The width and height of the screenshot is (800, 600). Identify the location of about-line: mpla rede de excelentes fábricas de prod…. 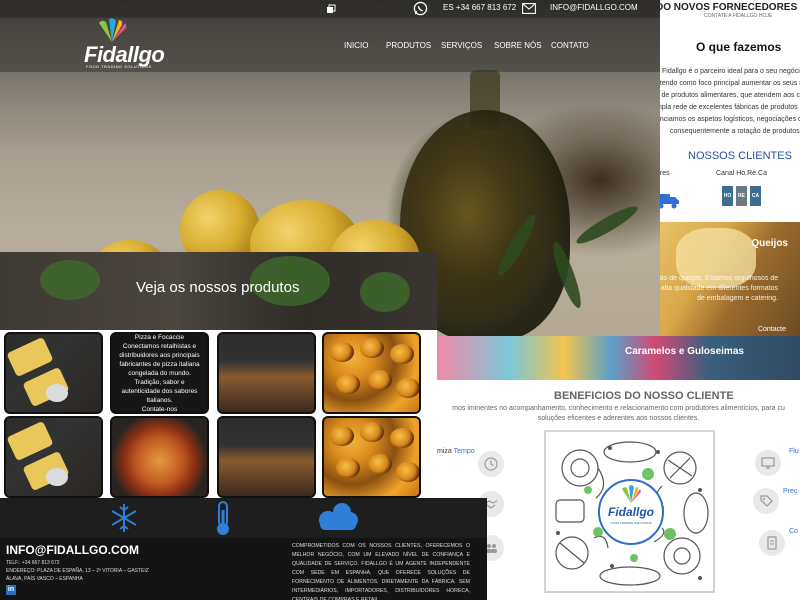
(728, 107).